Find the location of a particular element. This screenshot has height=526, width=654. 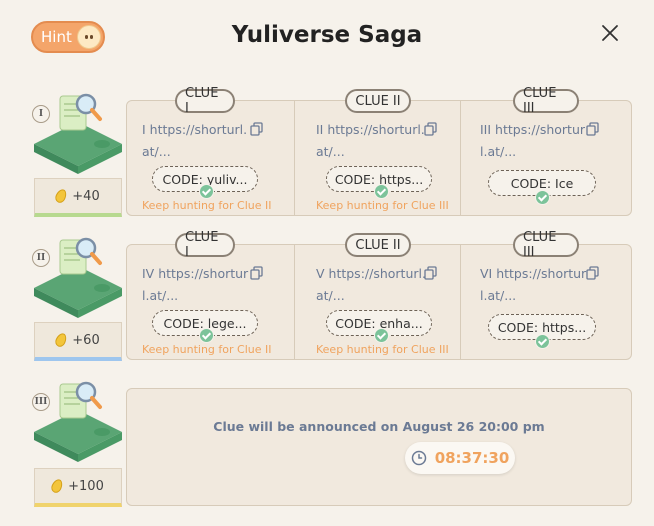

row-number-badge: II is located at coordinates (41, 258).